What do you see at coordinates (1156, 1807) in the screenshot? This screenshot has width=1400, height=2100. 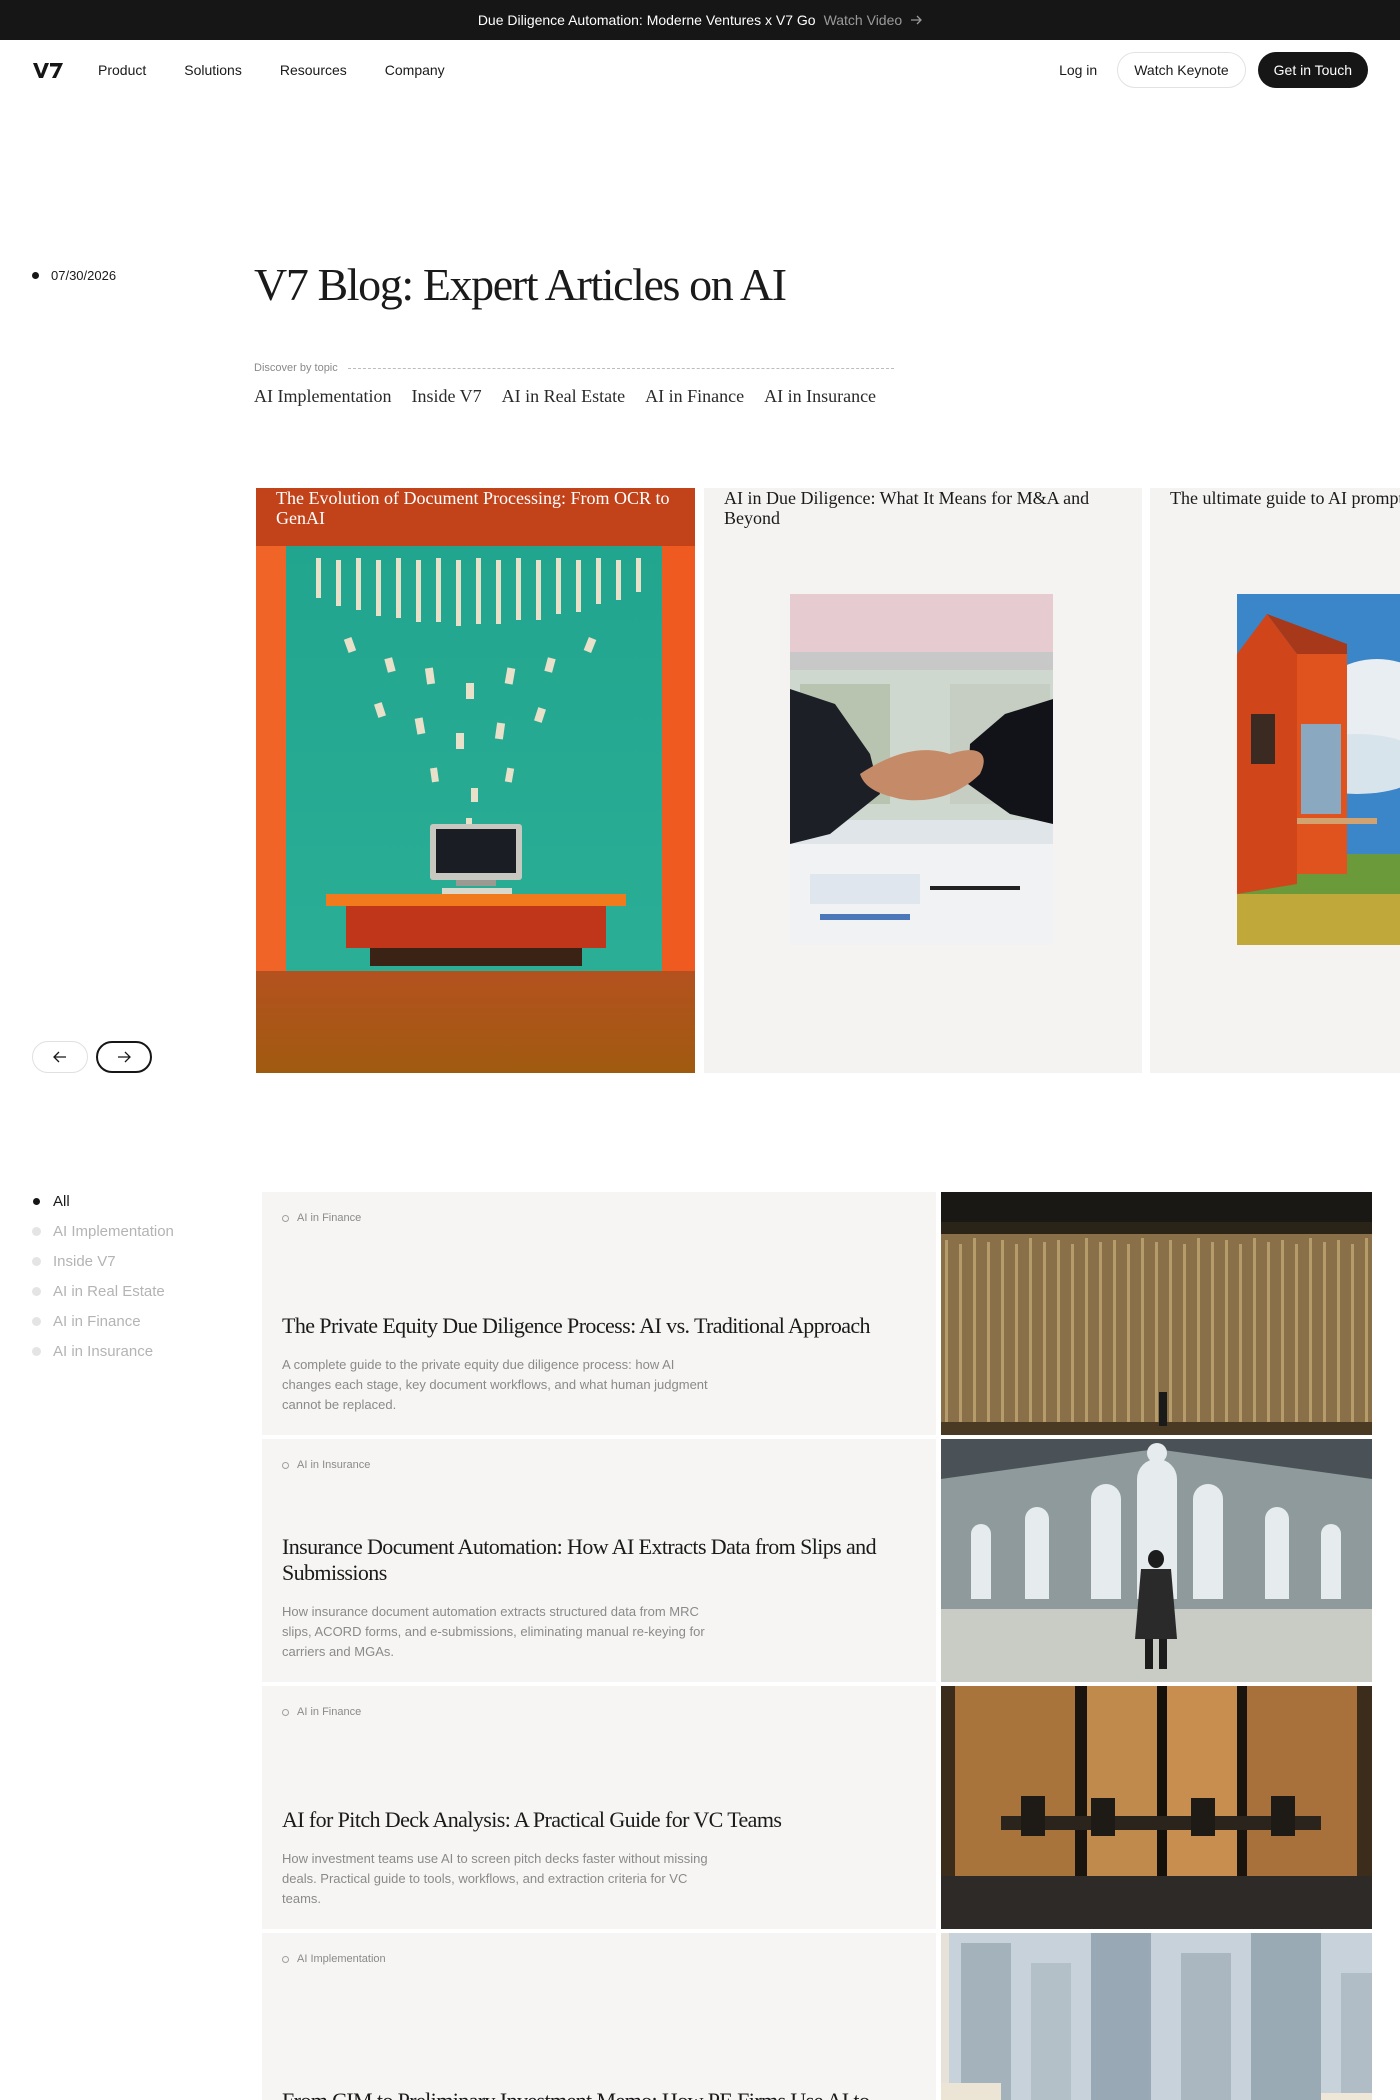 I see `boardroom-photo` at bounding box center [1156, 1807].